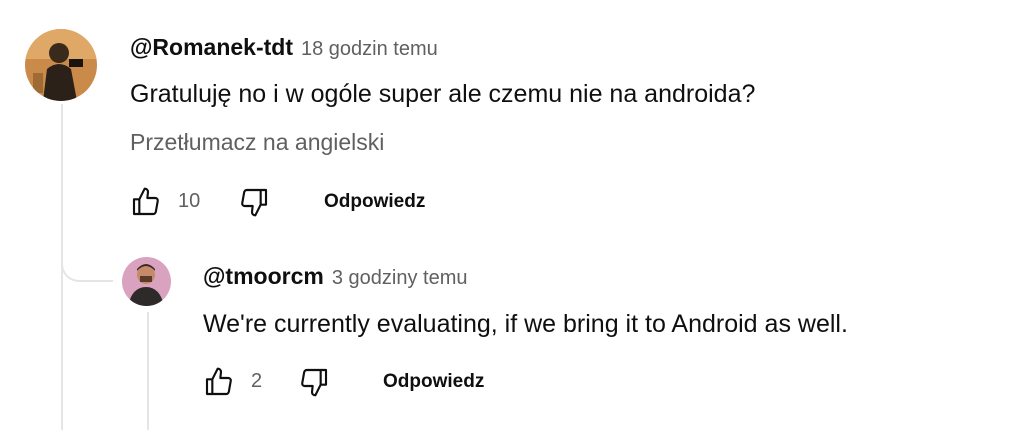  I want to click on comment-author-line: @Romanek-tdt 18 godzin temu, so click(284, 47).